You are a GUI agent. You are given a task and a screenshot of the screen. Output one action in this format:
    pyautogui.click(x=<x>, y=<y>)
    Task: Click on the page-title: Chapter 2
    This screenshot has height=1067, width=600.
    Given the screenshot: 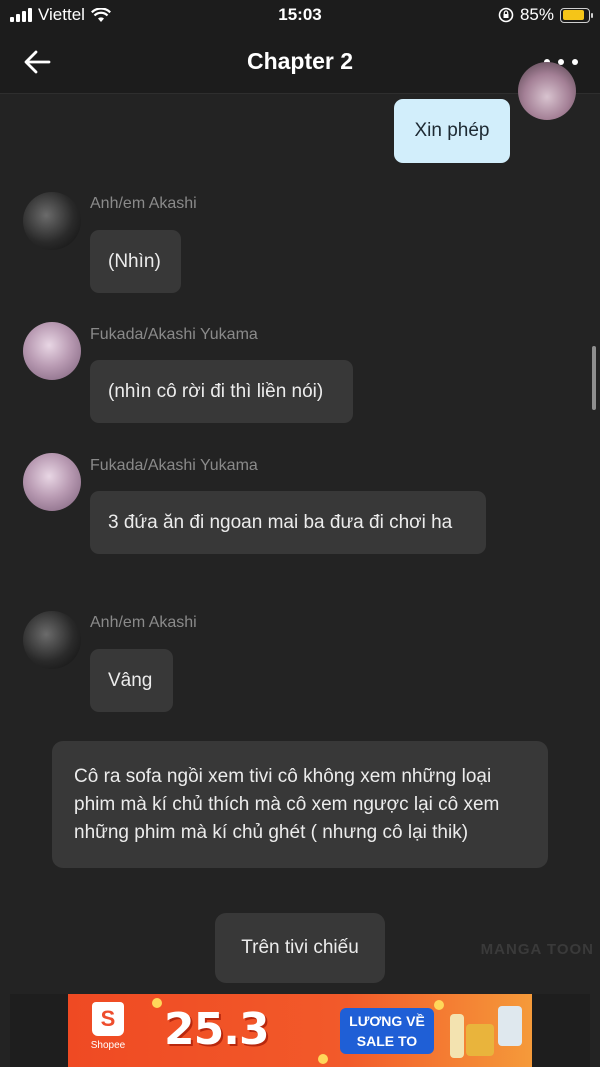 What is the action you would take?
    pyautogui.click(x=300, y=61)
    